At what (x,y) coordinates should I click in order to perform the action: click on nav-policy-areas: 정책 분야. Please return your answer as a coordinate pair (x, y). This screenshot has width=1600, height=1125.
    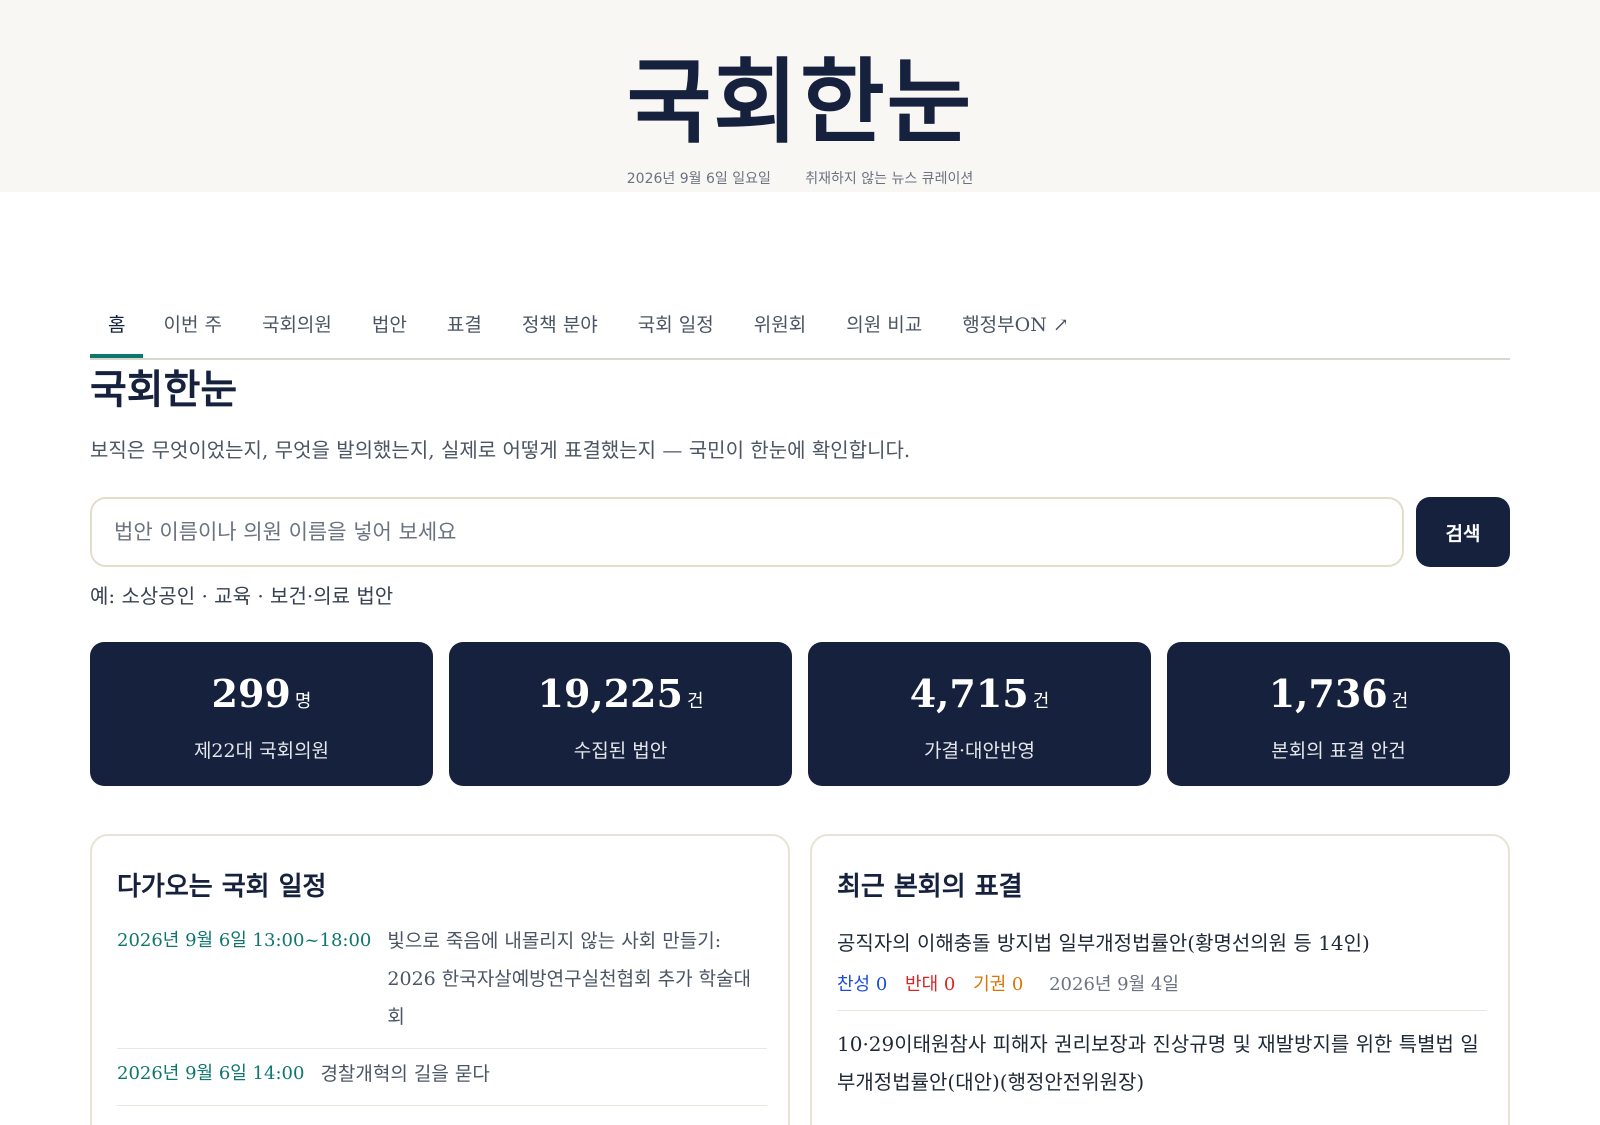
    Looking at the image, I should click on (560, 333).